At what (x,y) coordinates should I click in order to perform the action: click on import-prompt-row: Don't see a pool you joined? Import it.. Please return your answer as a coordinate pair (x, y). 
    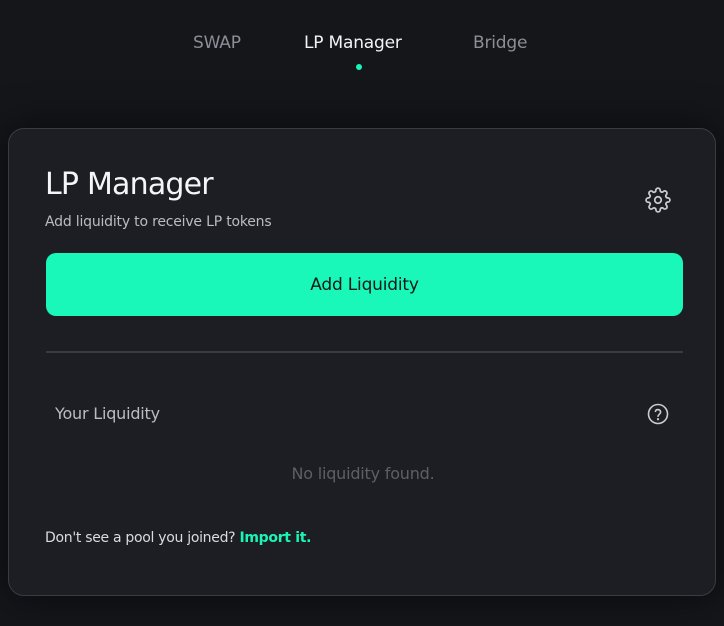
    Looking at the image, I should click on (178, 538).